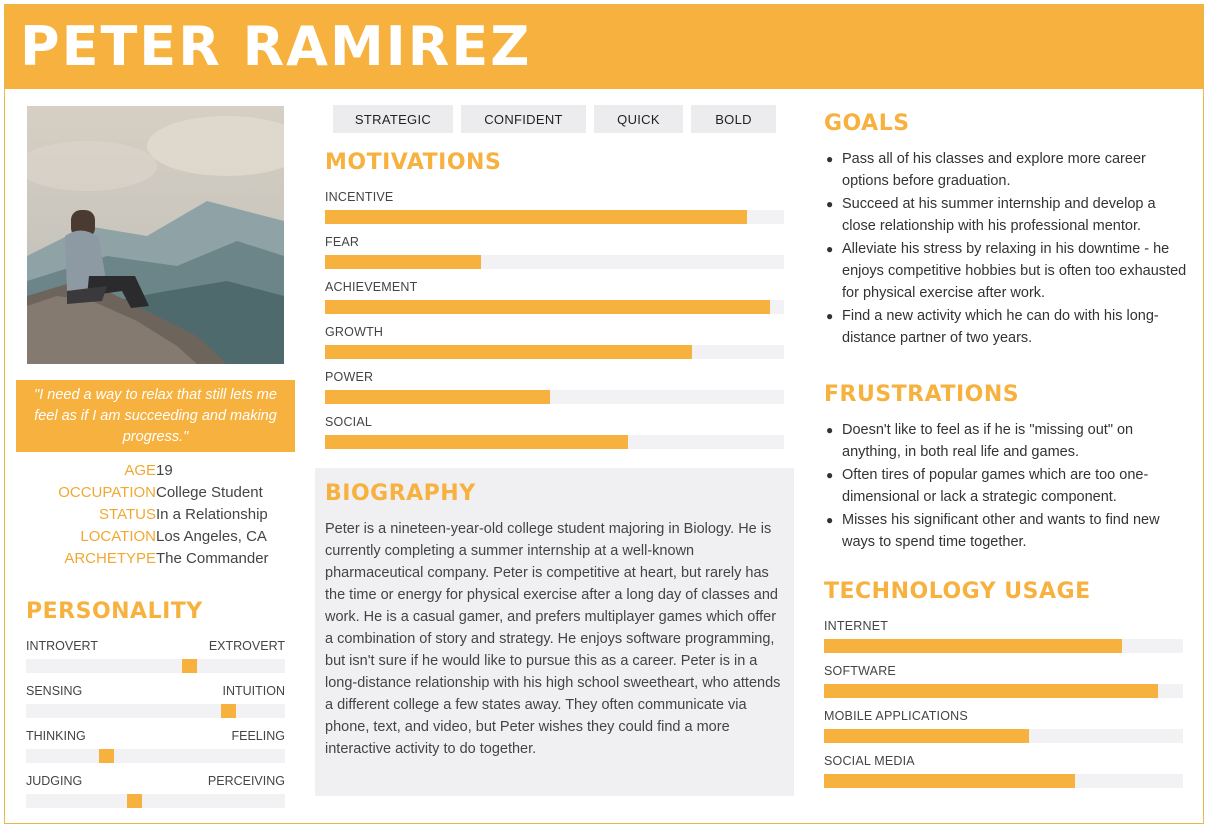 This screenshot has width=1210, height=830. What do you see at coordinates (638, 119) in the screenshot?
I see `trait-tag: QUICK` at bounding box center [638, 119].